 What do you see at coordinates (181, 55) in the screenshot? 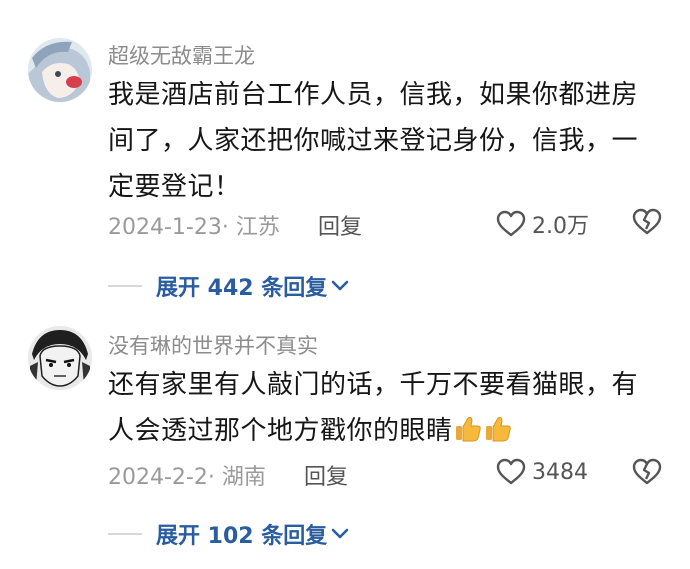
I see `username: 超级无敌霸王龙` at bounding box center [181, 55].